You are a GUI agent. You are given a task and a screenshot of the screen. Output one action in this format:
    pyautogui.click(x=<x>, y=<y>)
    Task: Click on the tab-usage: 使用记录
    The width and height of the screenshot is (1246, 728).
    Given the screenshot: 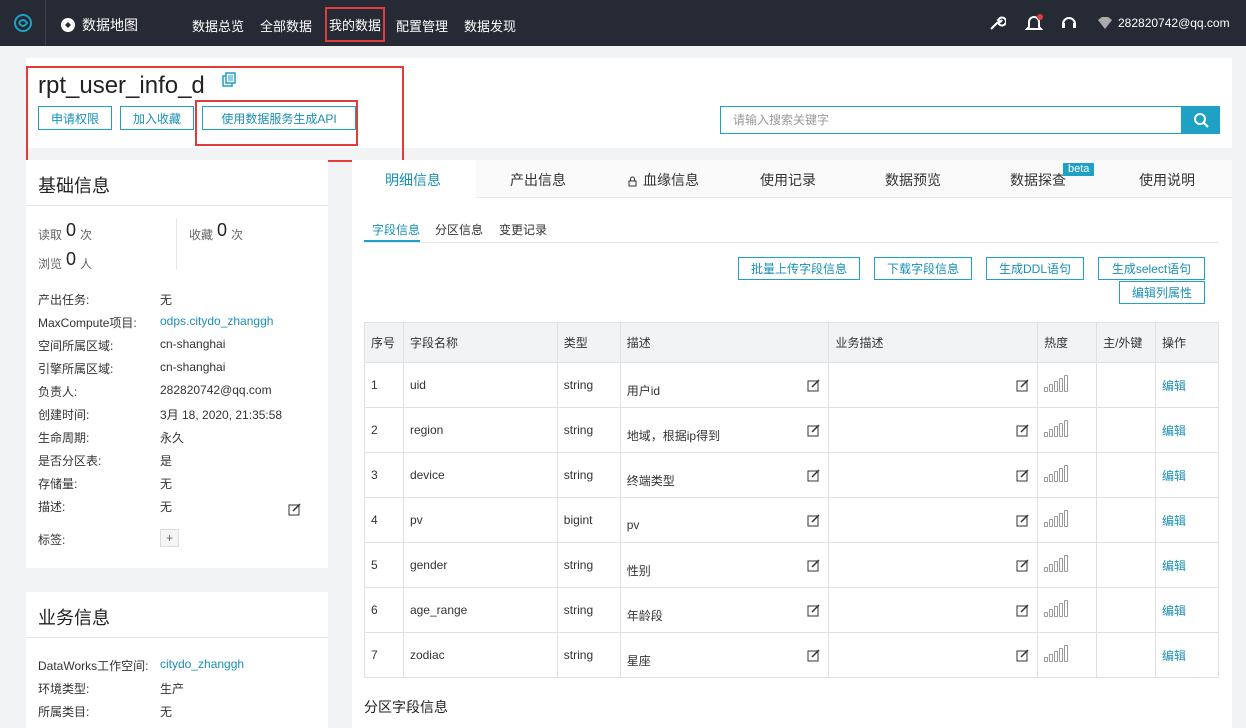 What is the action you would take?
    pyautogui.click(x=788, y=180)
    